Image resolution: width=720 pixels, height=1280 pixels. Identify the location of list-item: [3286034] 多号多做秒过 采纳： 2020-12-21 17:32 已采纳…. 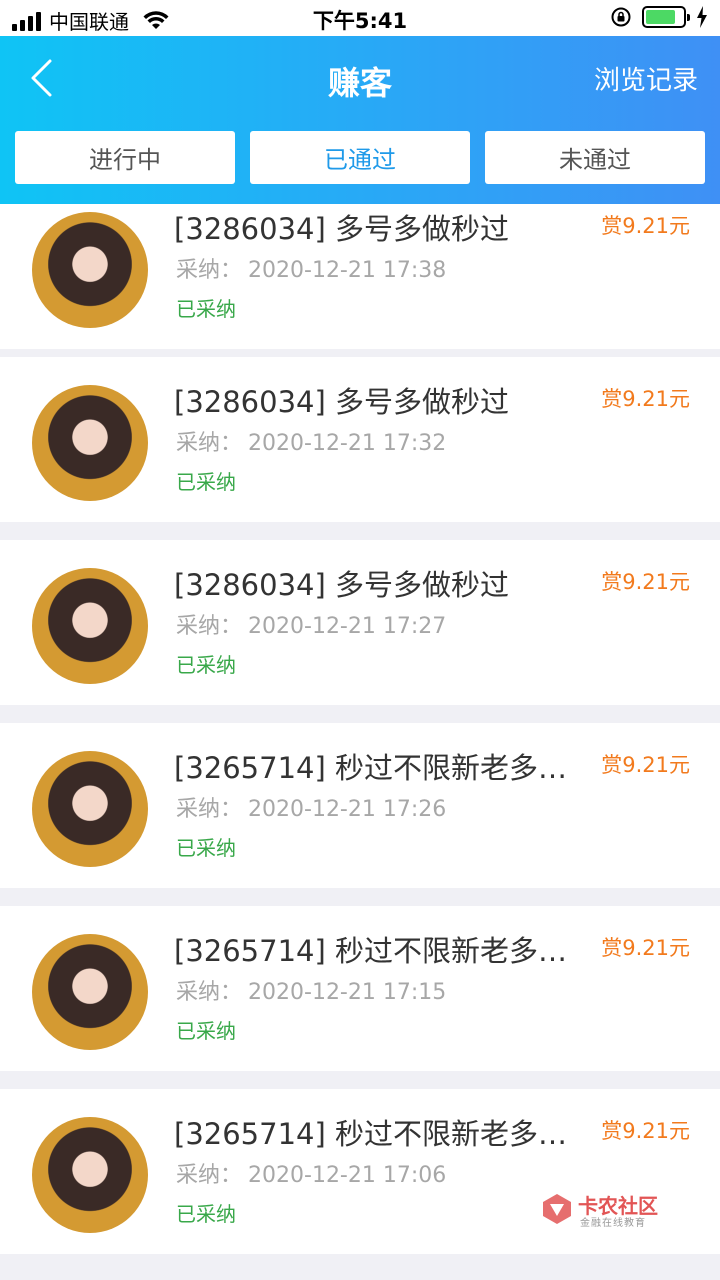
(360, 439).